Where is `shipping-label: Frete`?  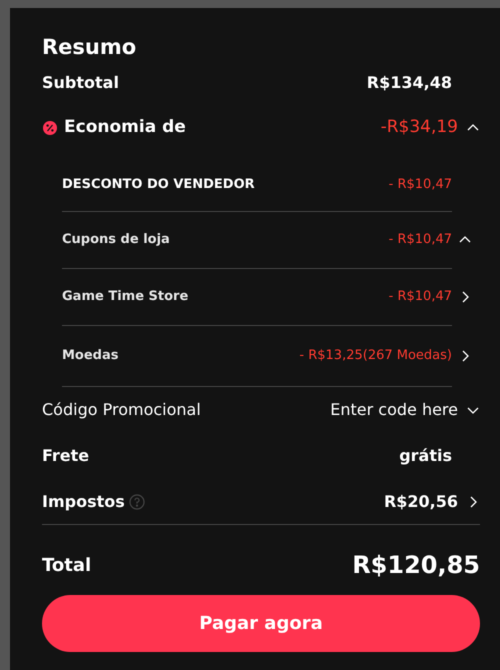 shipping-label: Frete is located at coordinates (66, 456).